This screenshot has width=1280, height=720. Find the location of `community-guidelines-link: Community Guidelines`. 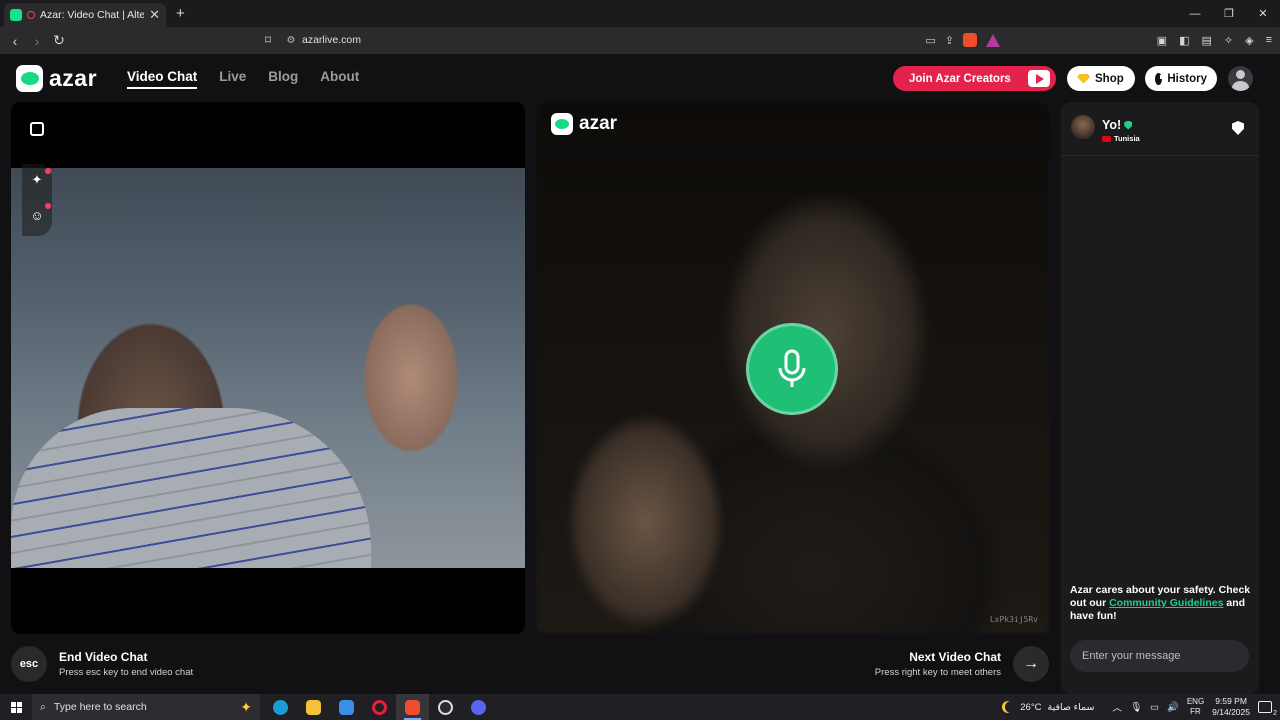

community-guidelines-link: Community Guidelines is located at coordinates (1166, 603).